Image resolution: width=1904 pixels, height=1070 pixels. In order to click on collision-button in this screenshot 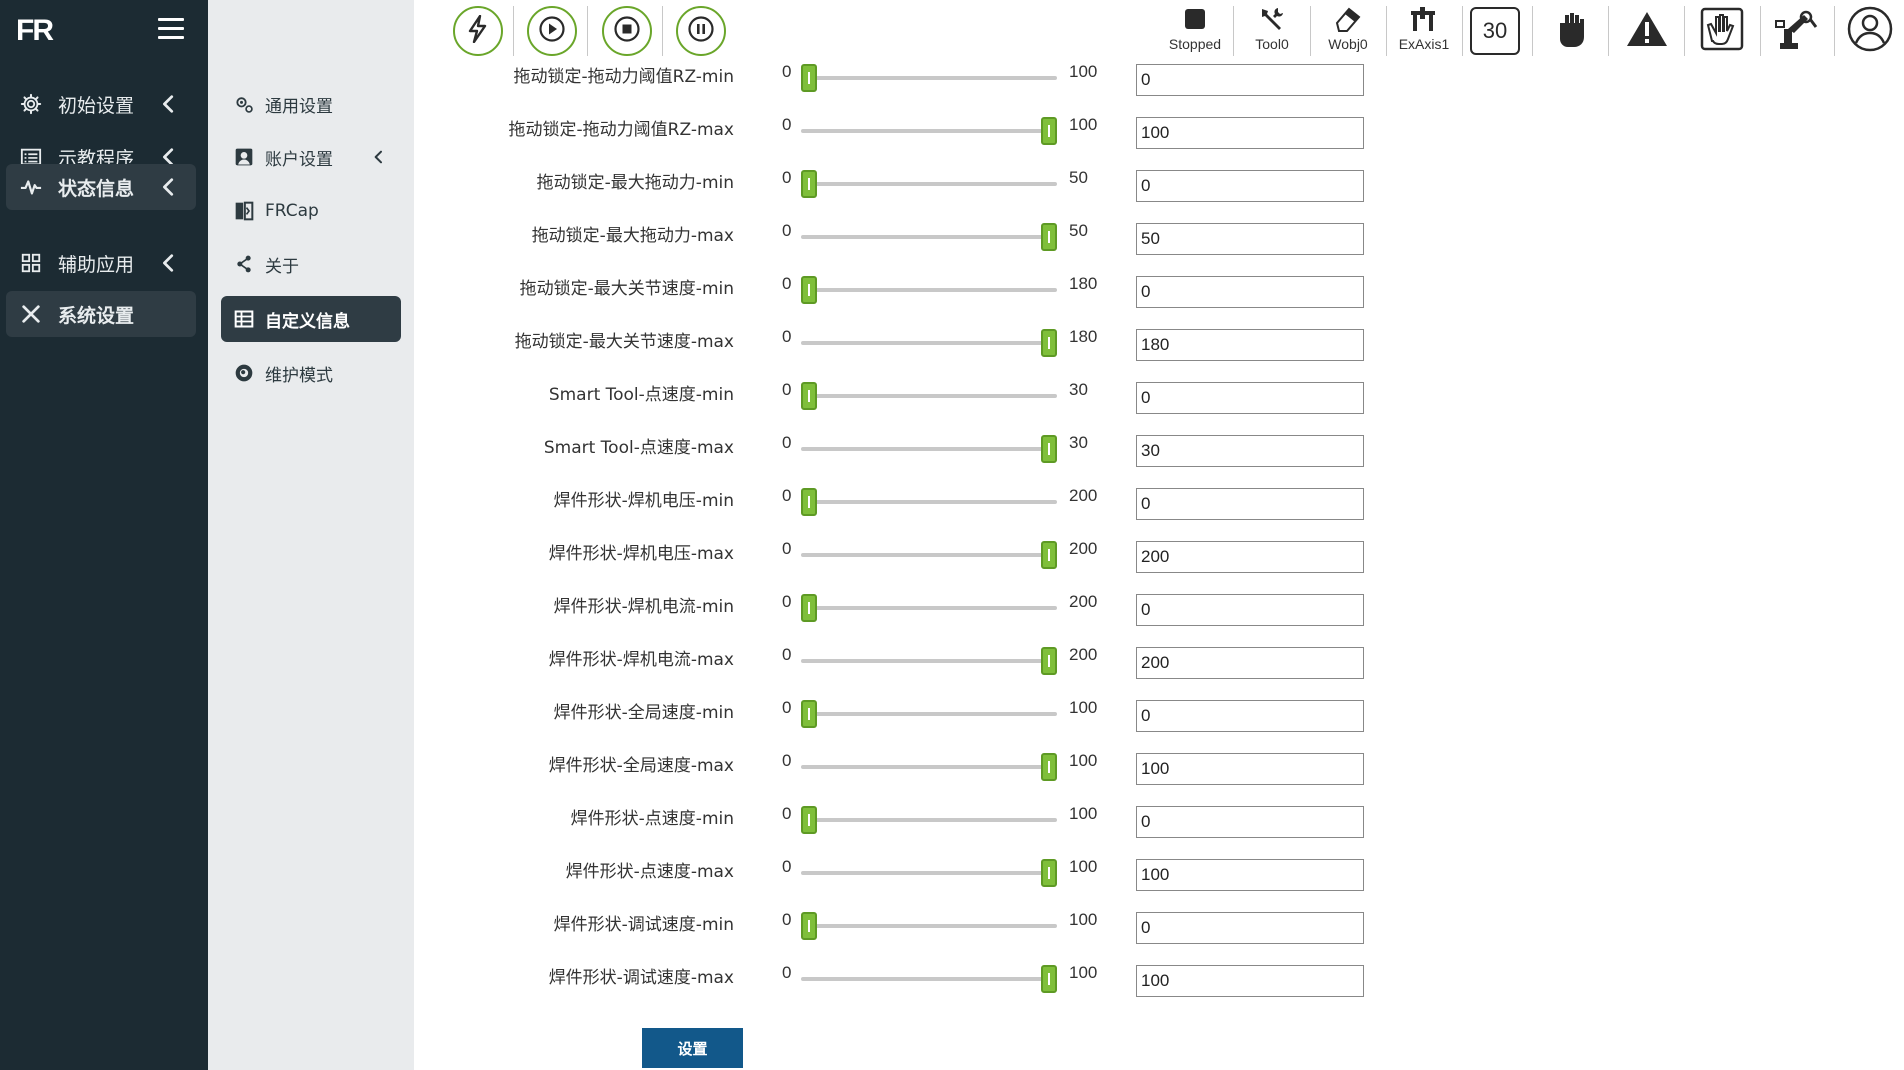, I will do `click(1722, 31)`.